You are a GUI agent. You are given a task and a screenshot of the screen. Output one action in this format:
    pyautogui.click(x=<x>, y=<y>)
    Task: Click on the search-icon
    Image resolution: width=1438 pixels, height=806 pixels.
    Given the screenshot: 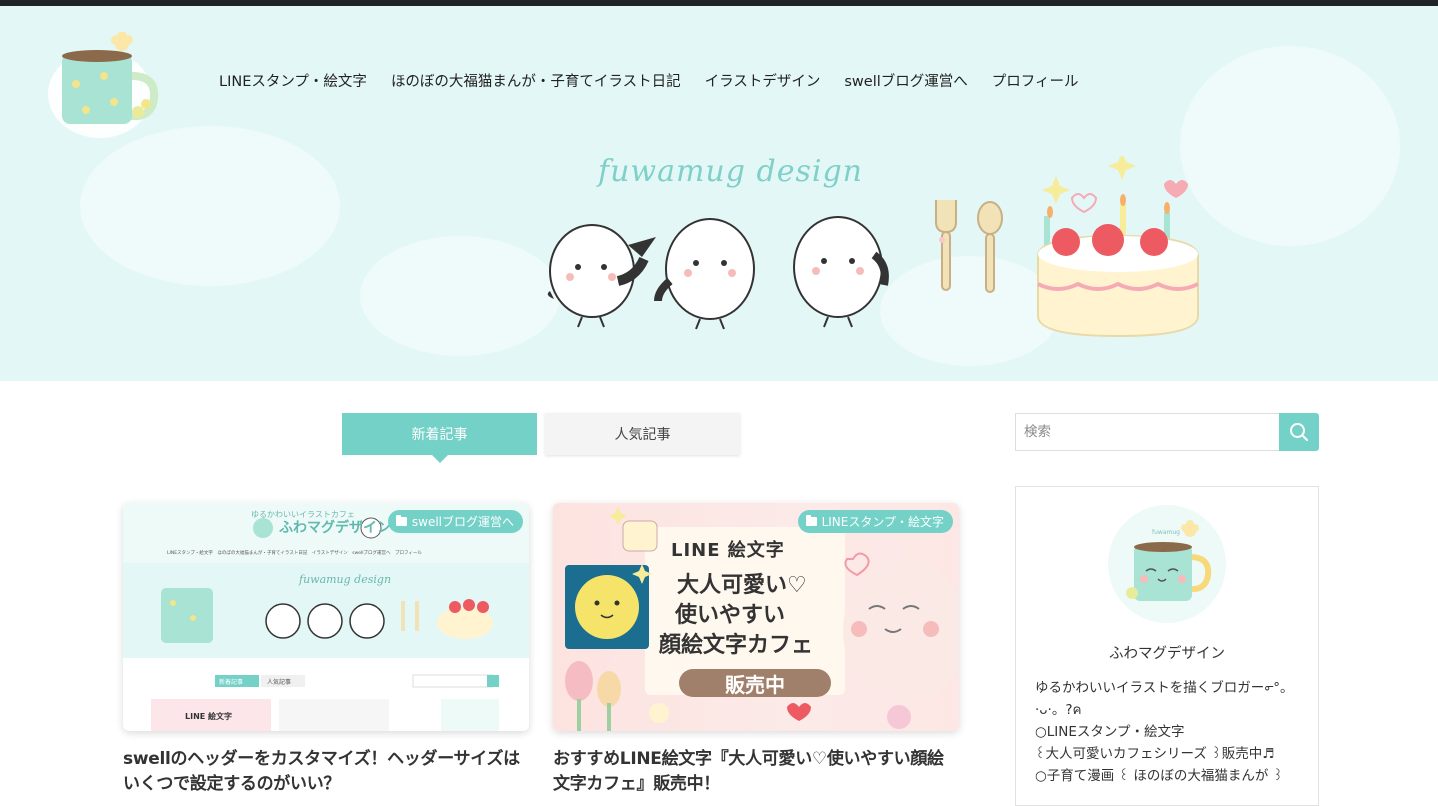 What is the action you would take?
    pyautogui.click(x=1299, y=432)
    